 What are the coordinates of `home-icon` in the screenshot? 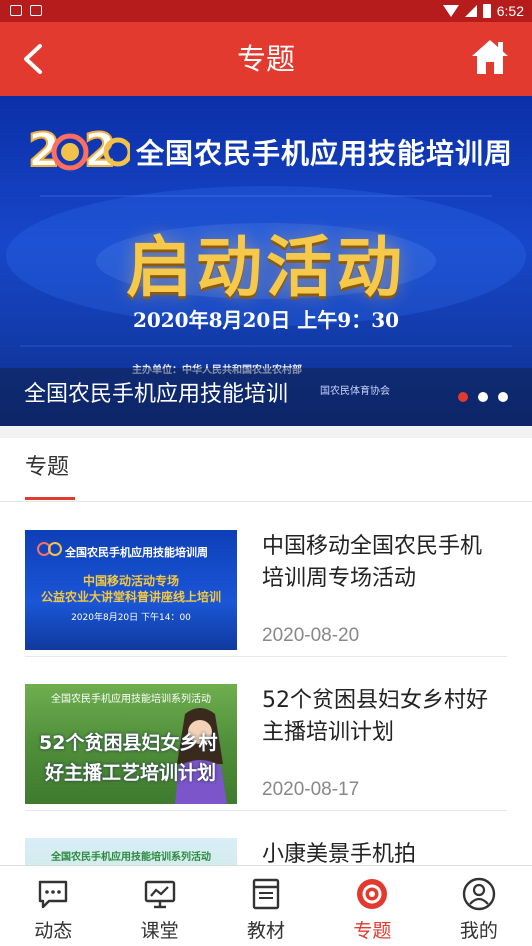 It's located at (490, 57).